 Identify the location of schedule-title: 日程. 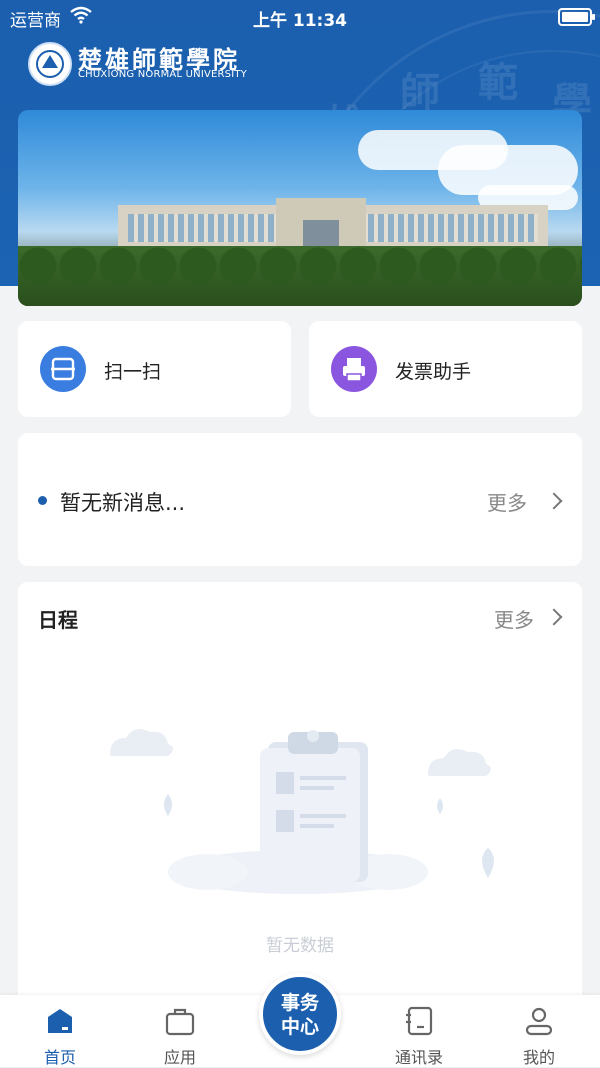
(58, 620).